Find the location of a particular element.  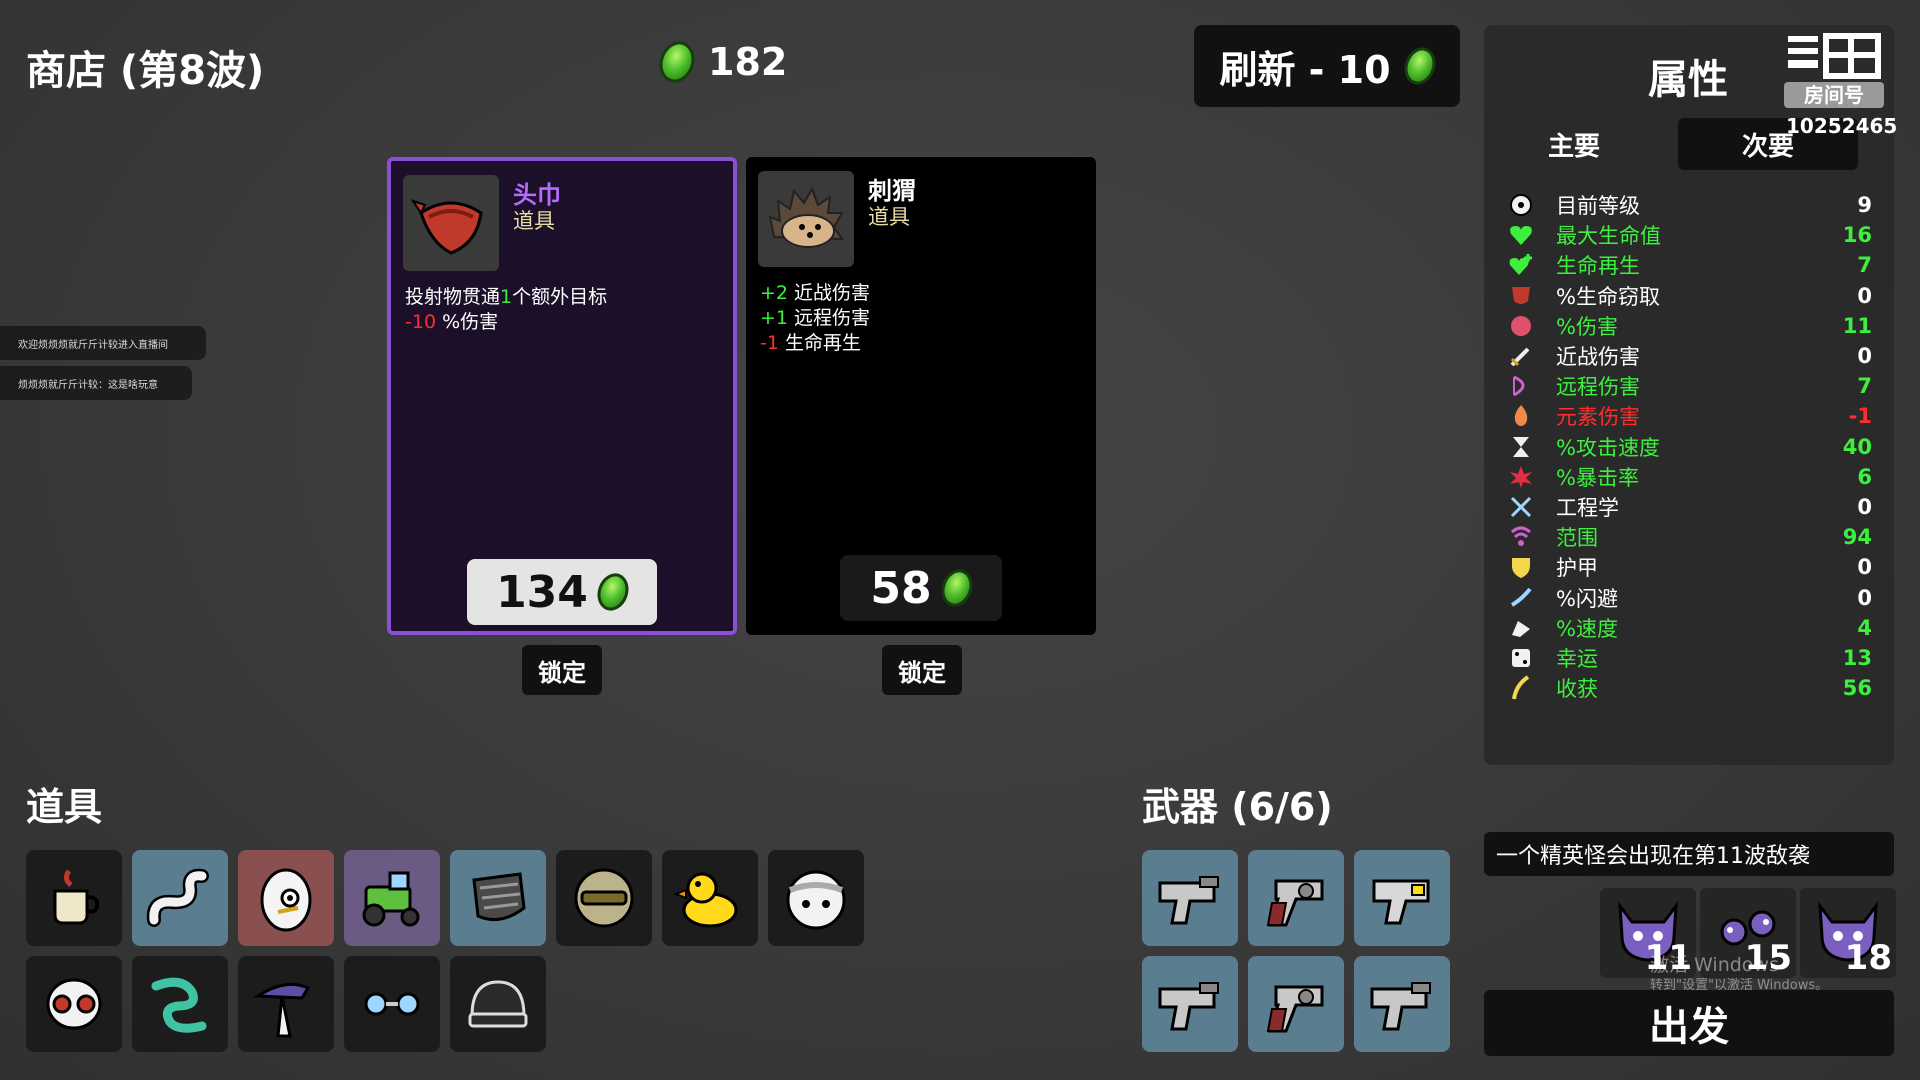

stat-row: 收获 56 is located at coordinates (1689, 688).